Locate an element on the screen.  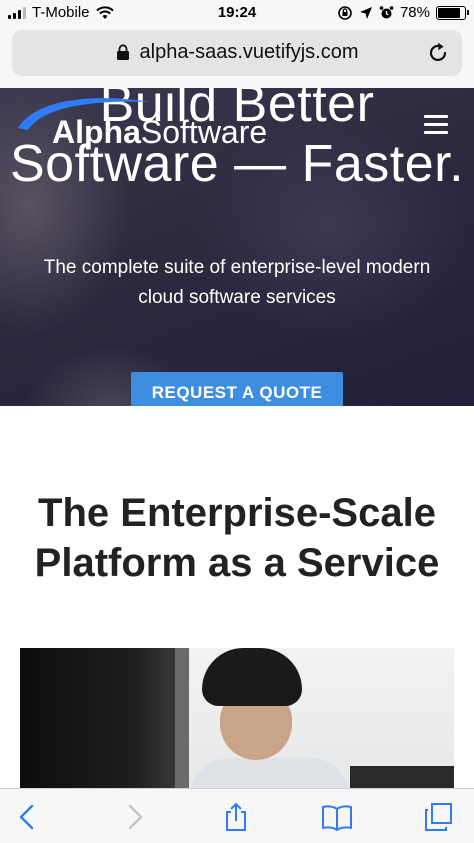
address-bar: alpha-saas.vuetifyjs.com is located at coordinates (237, 53).